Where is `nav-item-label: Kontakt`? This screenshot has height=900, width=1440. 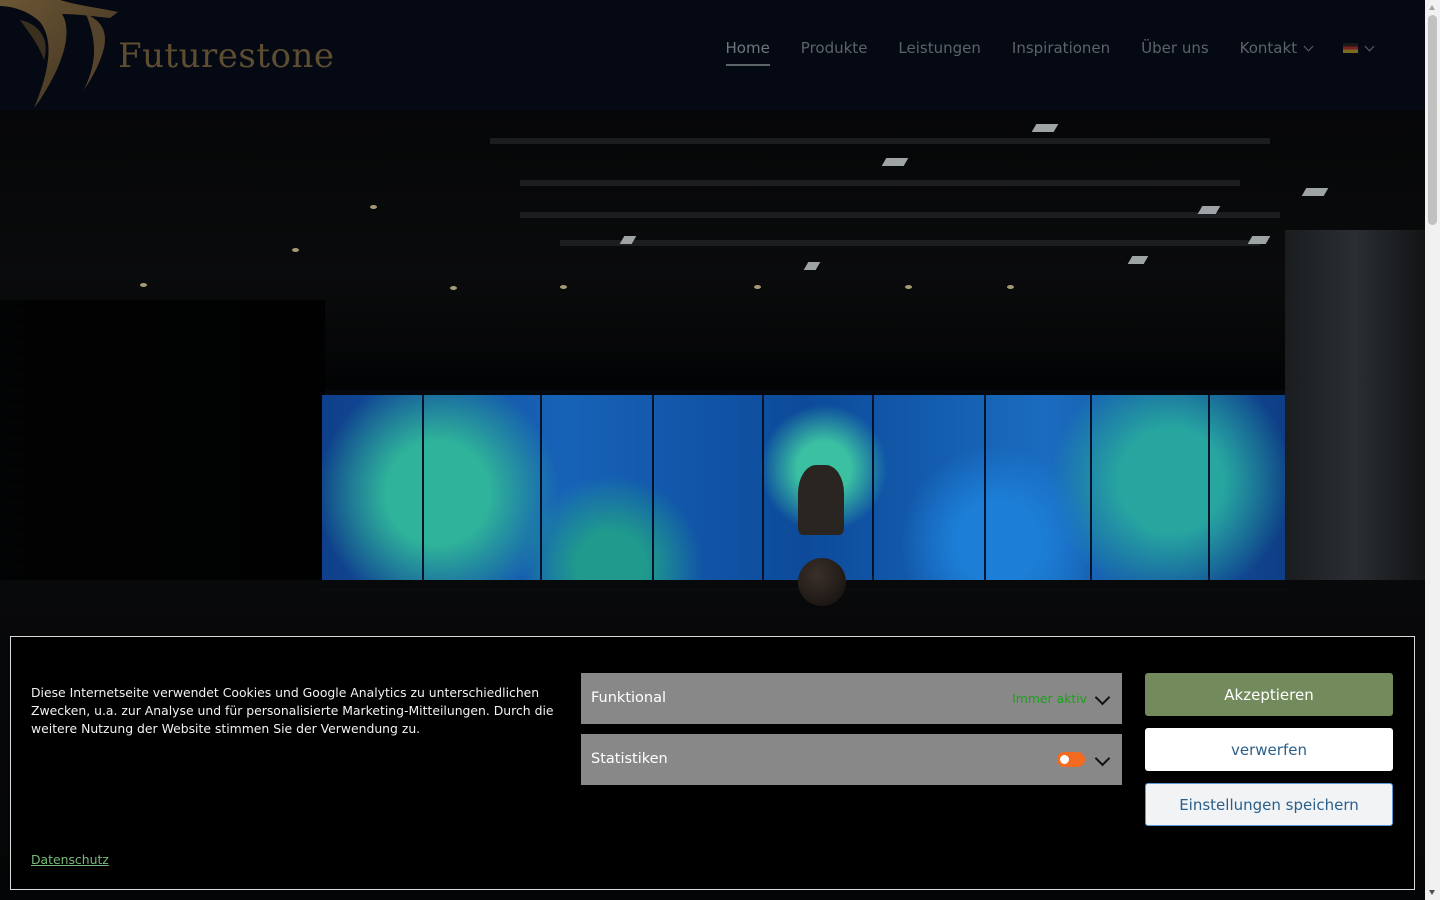 nav-item-label: Kontakt is located at coordinates (1268, 48).